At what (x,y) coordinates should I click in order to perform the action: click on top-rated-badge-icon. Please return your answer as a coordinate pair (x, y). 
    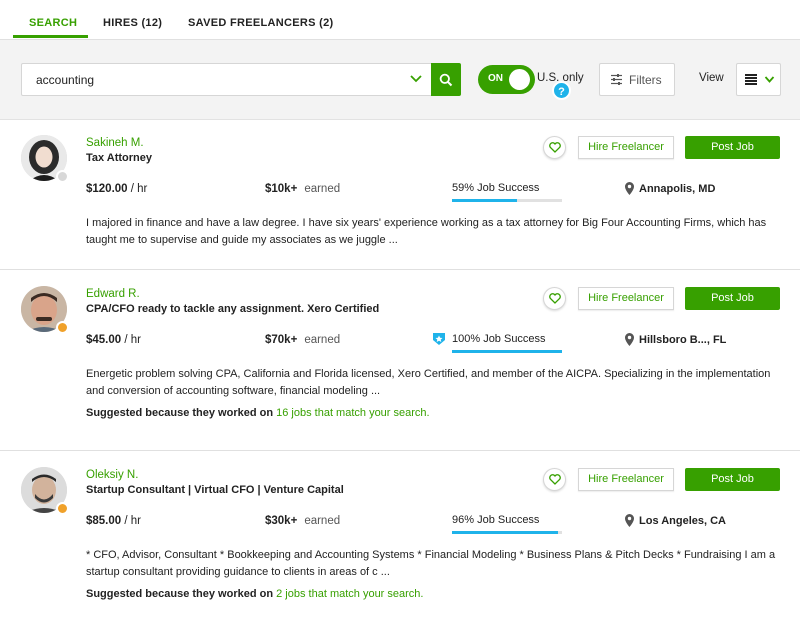
    Looking at the image, I should click on (439, 339).